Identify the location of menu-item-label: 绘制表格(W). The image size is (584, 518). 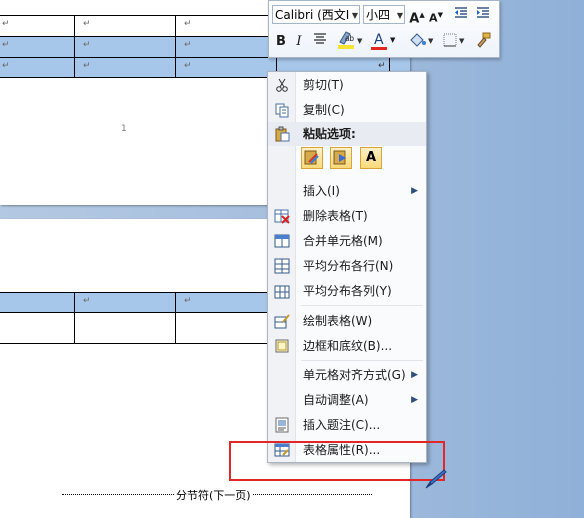
(338, 321).